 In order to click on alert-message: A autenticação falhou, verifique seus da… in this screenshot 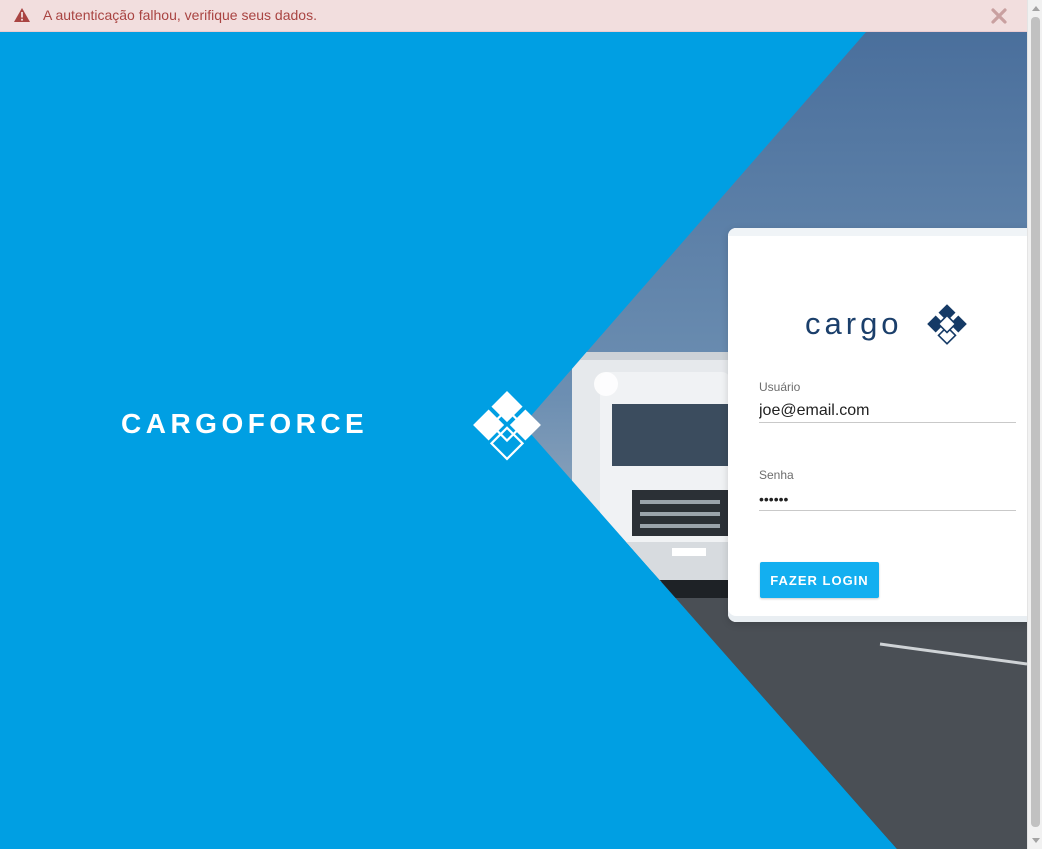, I will do `click(180, 15)`.